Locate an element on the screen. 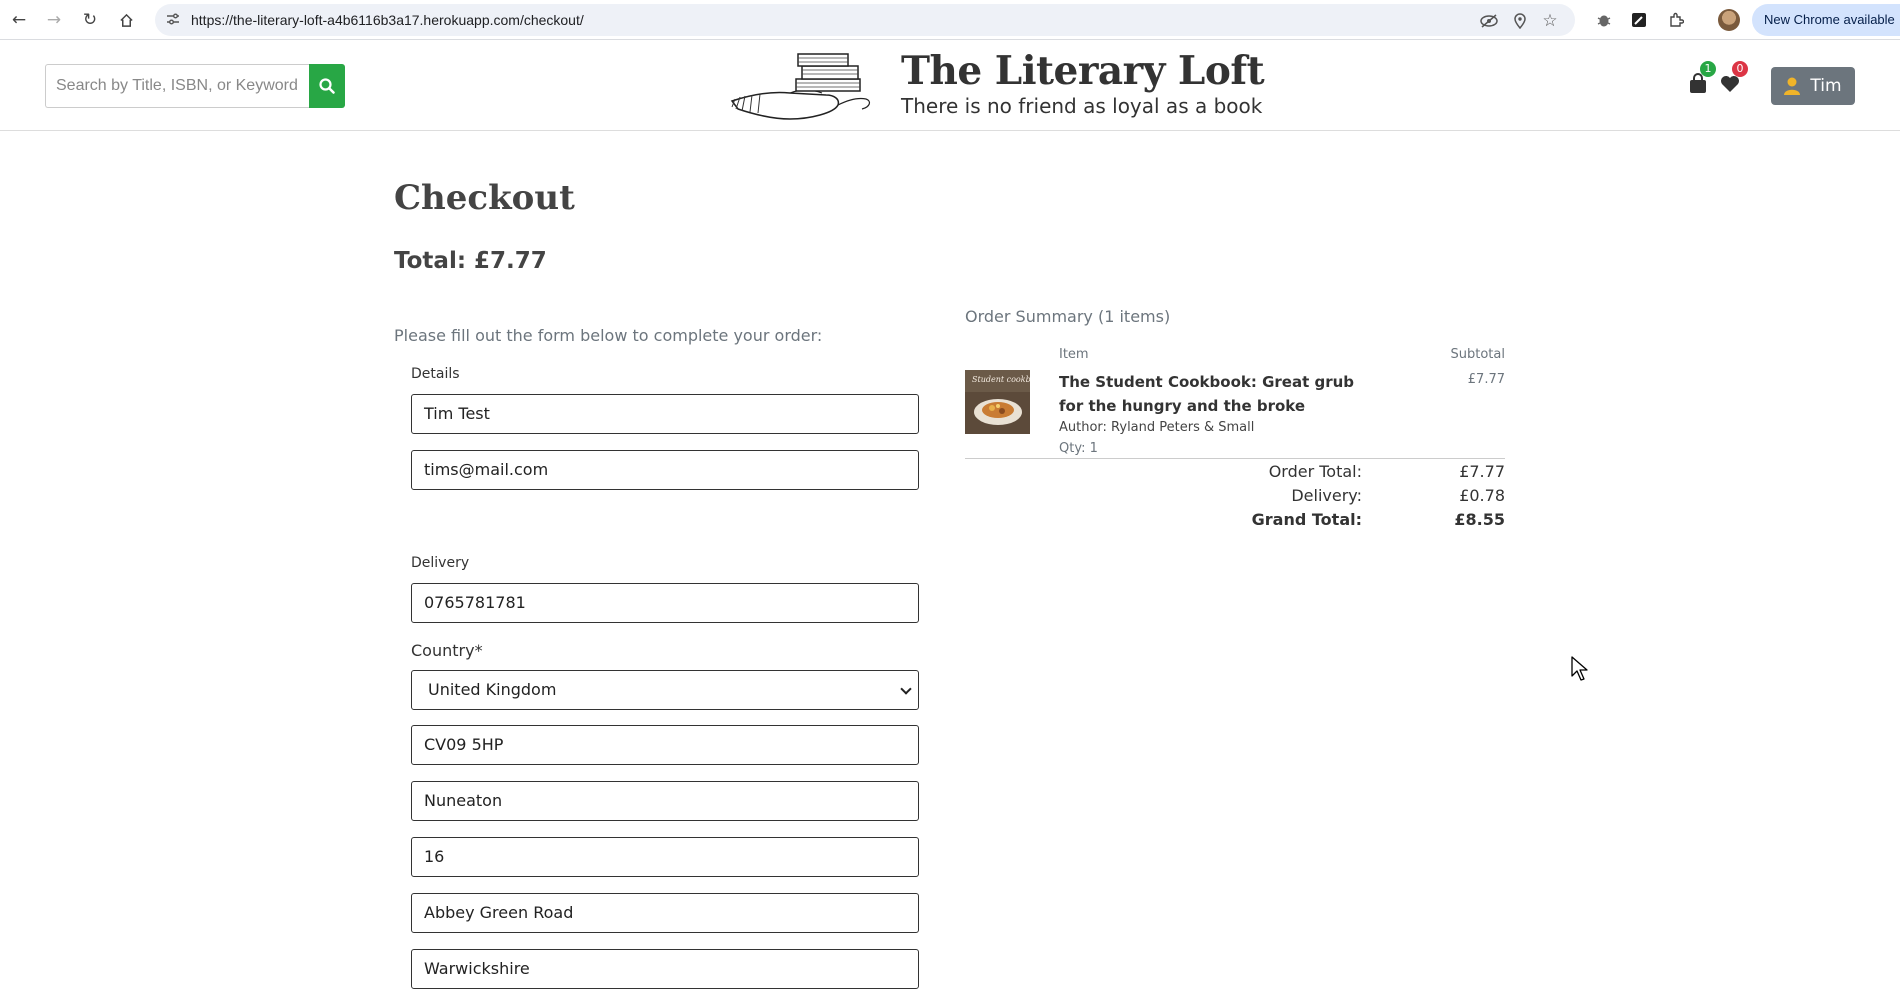 The height and width of the screenshot is (994, 1900). delivery-value: £0.78 is located at coordinates (1482, 495).